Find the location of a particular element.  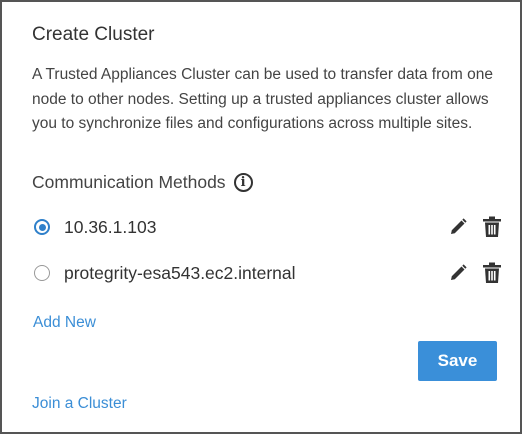

method-label: protegrity-esa543.ec2.internal is located at coordinates (180, 272).